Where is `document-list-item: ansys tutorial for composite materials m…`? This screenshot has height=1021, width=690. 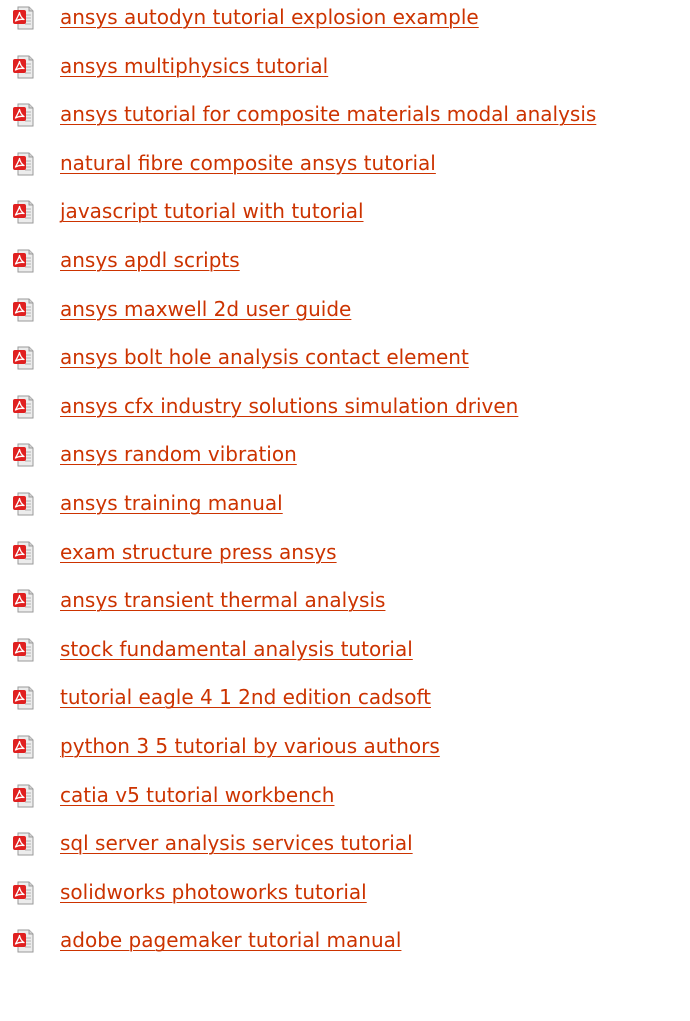 document-list-item: ansys tutorial for composite materials m… is located at coordinates (345, 124).